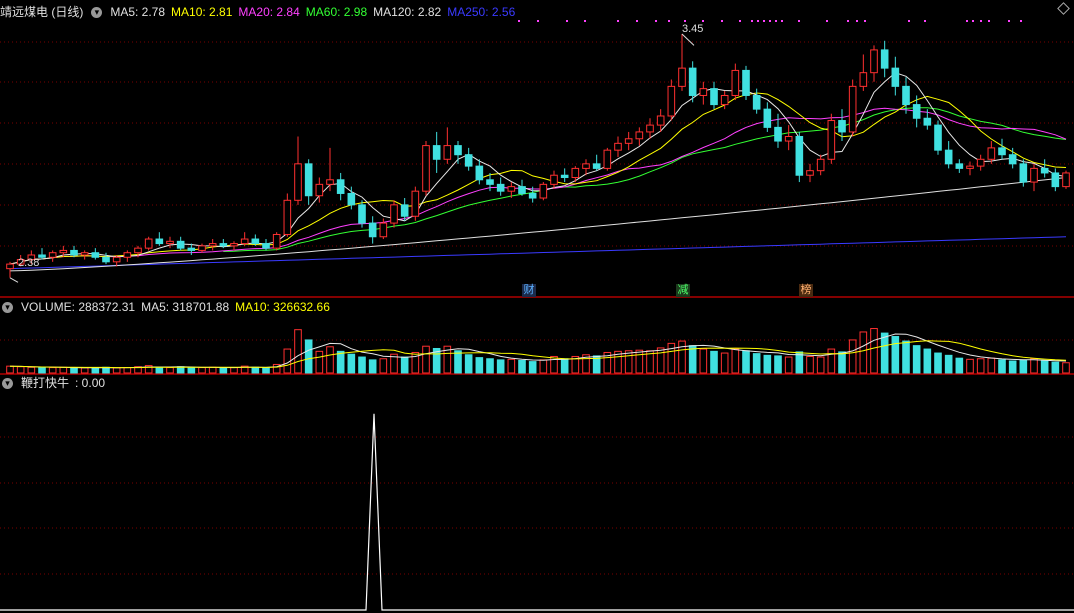  What do you see at coordinates (336, 12) in the screenshot?
I see `ma60-label: MA60: 2.98` at bounding box center [336, 12].